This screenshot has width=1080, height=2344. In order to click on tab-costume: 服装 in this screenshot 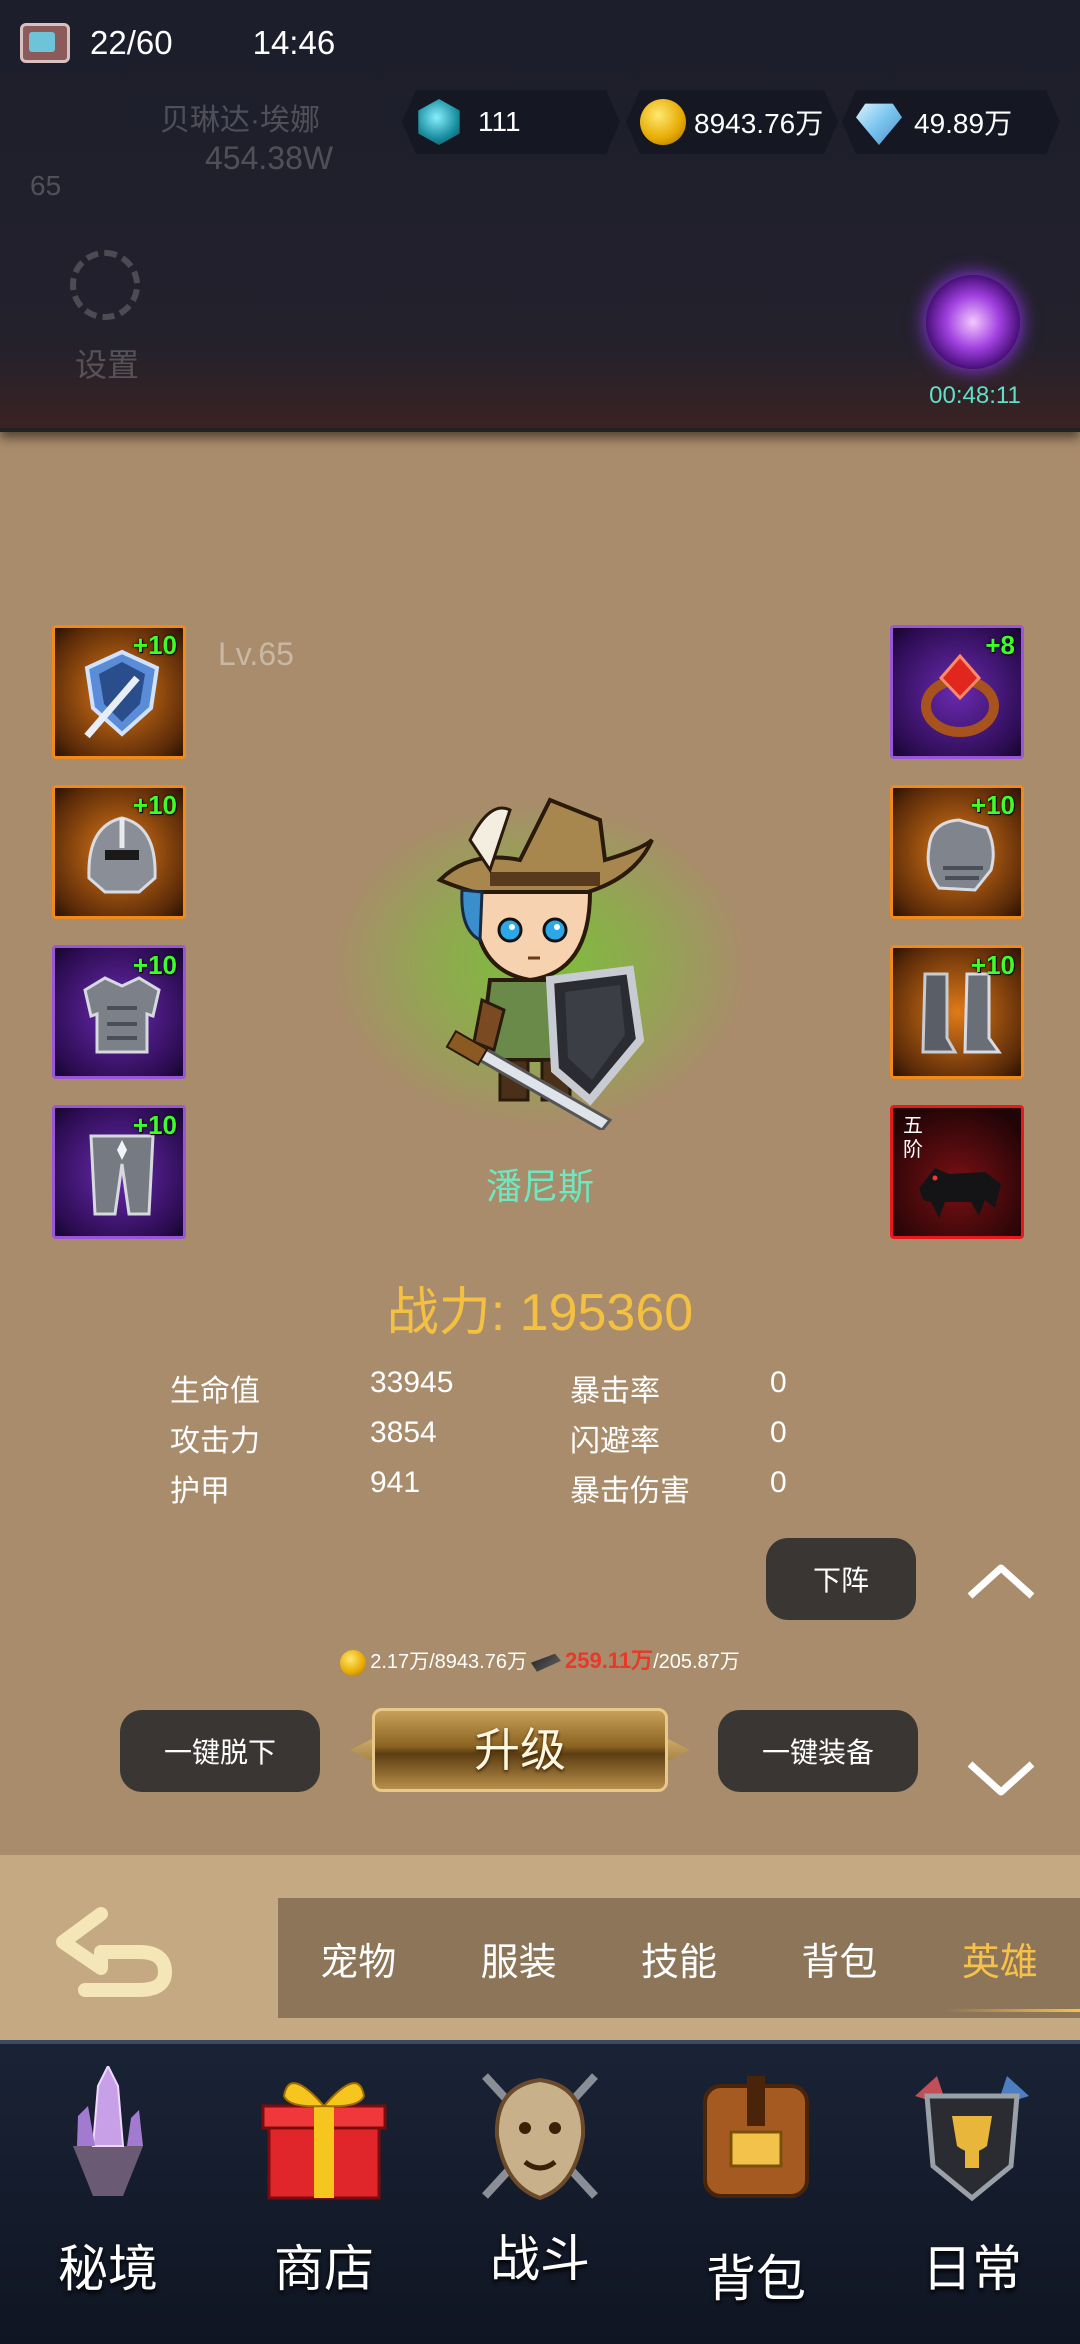, I will do `click(518, 1958)`.